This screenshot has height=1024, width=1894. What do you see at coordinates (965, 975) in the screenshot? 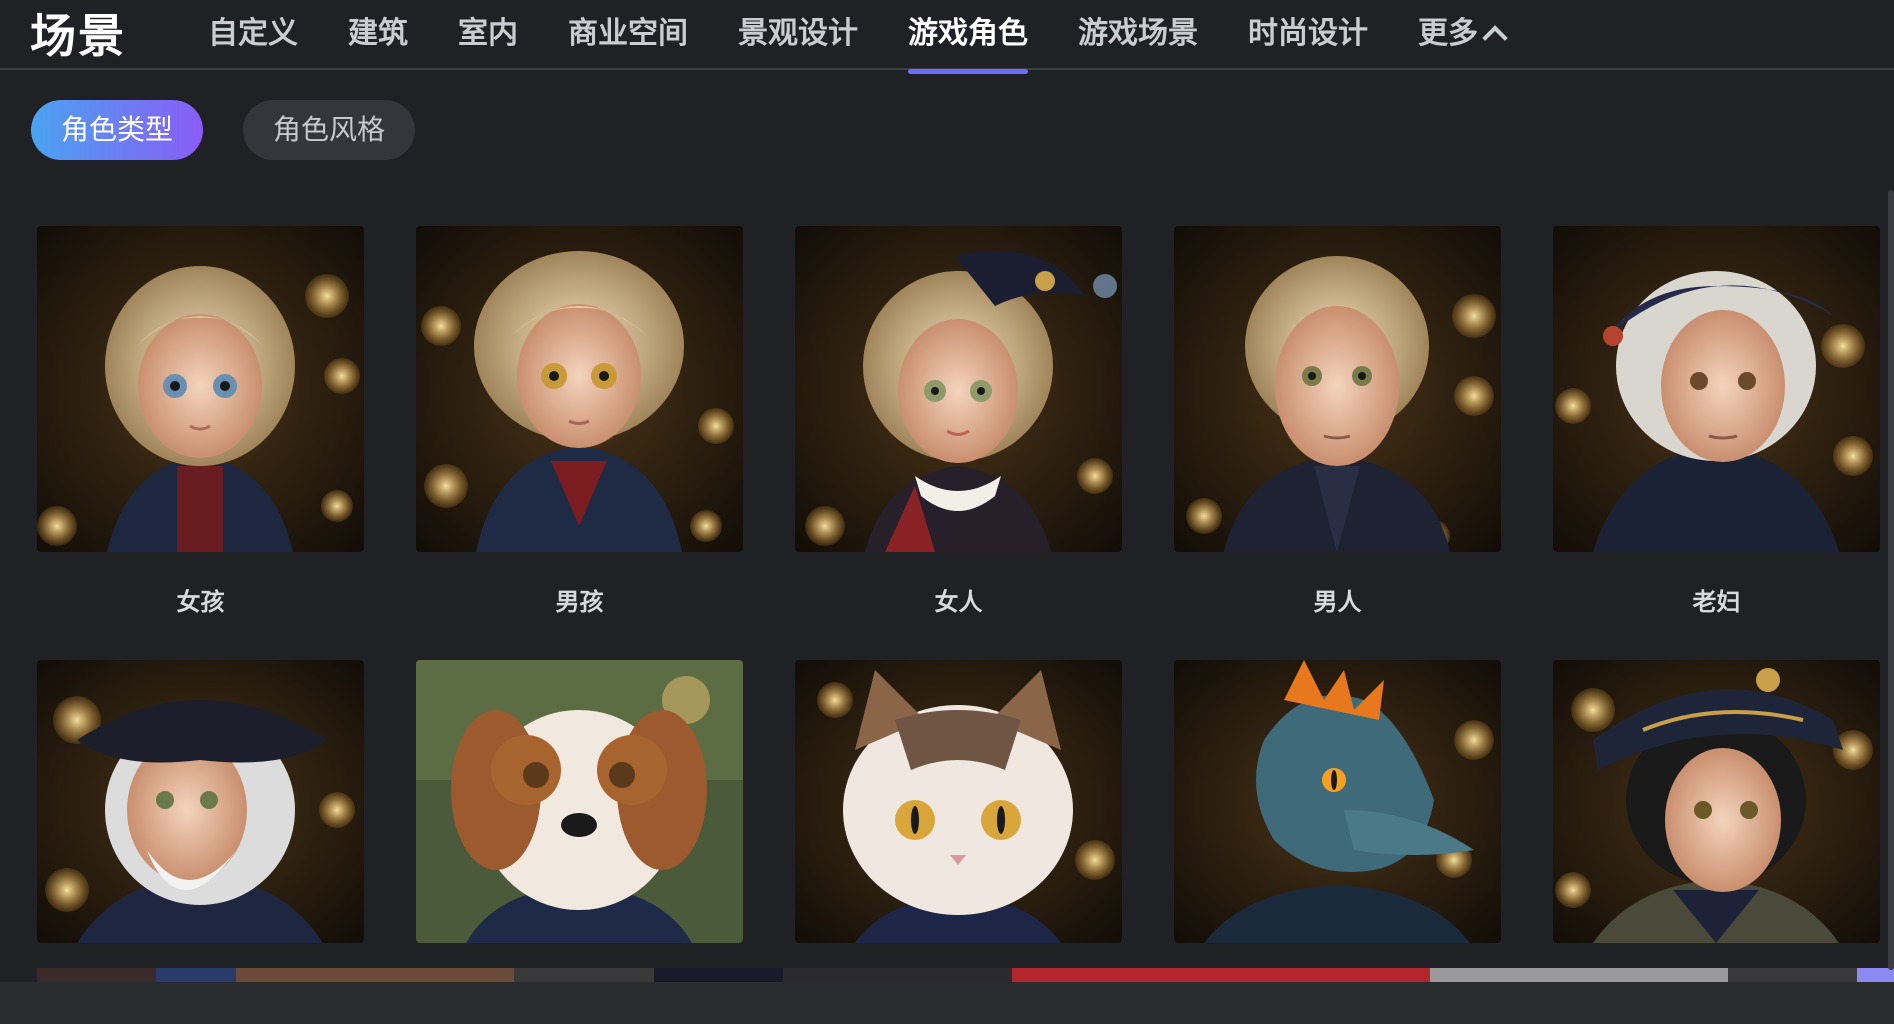
I see `next-row-preview` at bounding box center [965, 975].